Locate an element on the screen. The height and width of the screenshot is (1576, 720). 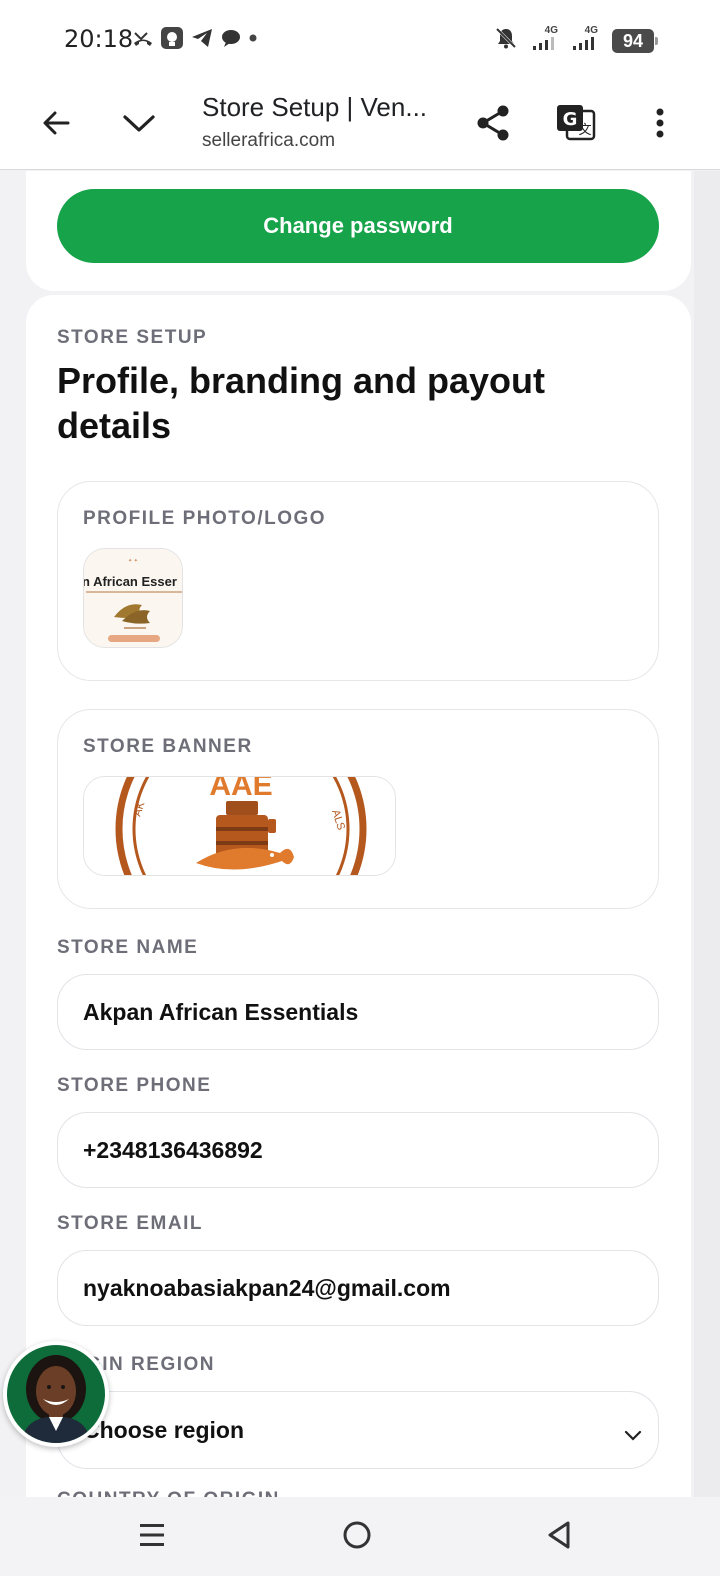
assistant-avatar-button is located at coordinates (56, 1394).